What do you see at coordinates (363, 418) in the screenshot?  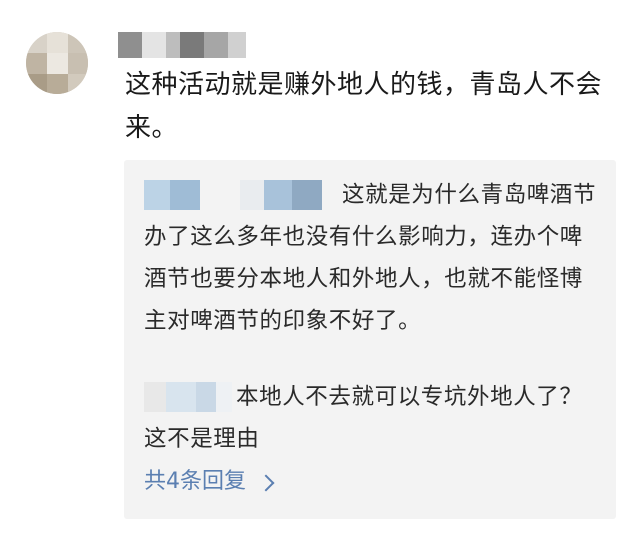 I see `reply-text: 本地人不去就可以专坑外地人了？这不是理由` at bounding box center [363, 418].